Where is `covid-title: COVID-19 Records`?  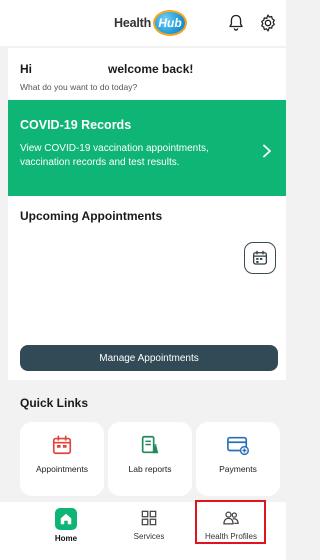 covid-title: COVID-19 Records is located at coordinates (76, 125).